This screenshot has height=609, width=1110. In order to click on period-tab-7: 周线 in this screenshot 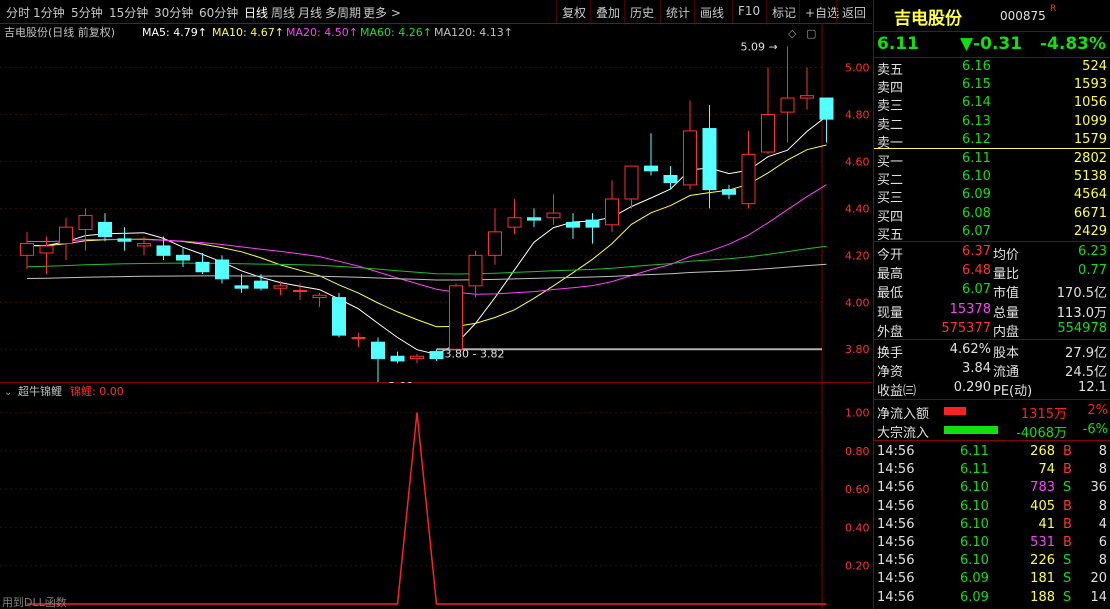, I will do `click(283, 12)`.